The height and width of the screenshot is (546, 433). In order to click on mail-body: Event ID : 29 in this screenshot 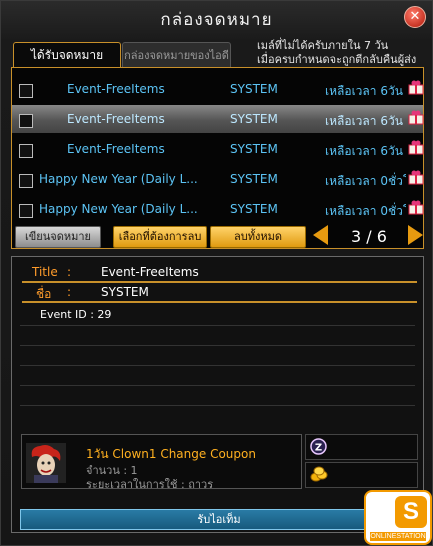, I will do `click(76, 314)`.